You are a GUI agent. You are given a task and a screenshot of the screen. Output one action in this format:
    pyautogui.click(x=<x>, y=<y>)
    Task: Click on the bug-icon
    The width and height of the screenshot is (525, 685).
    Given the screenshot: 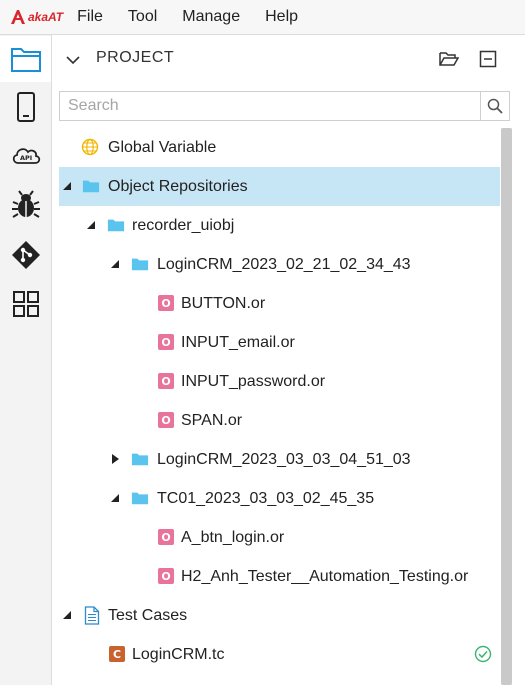 What is the action you would take?
    pyautogui.click(x=25, y=204)
    